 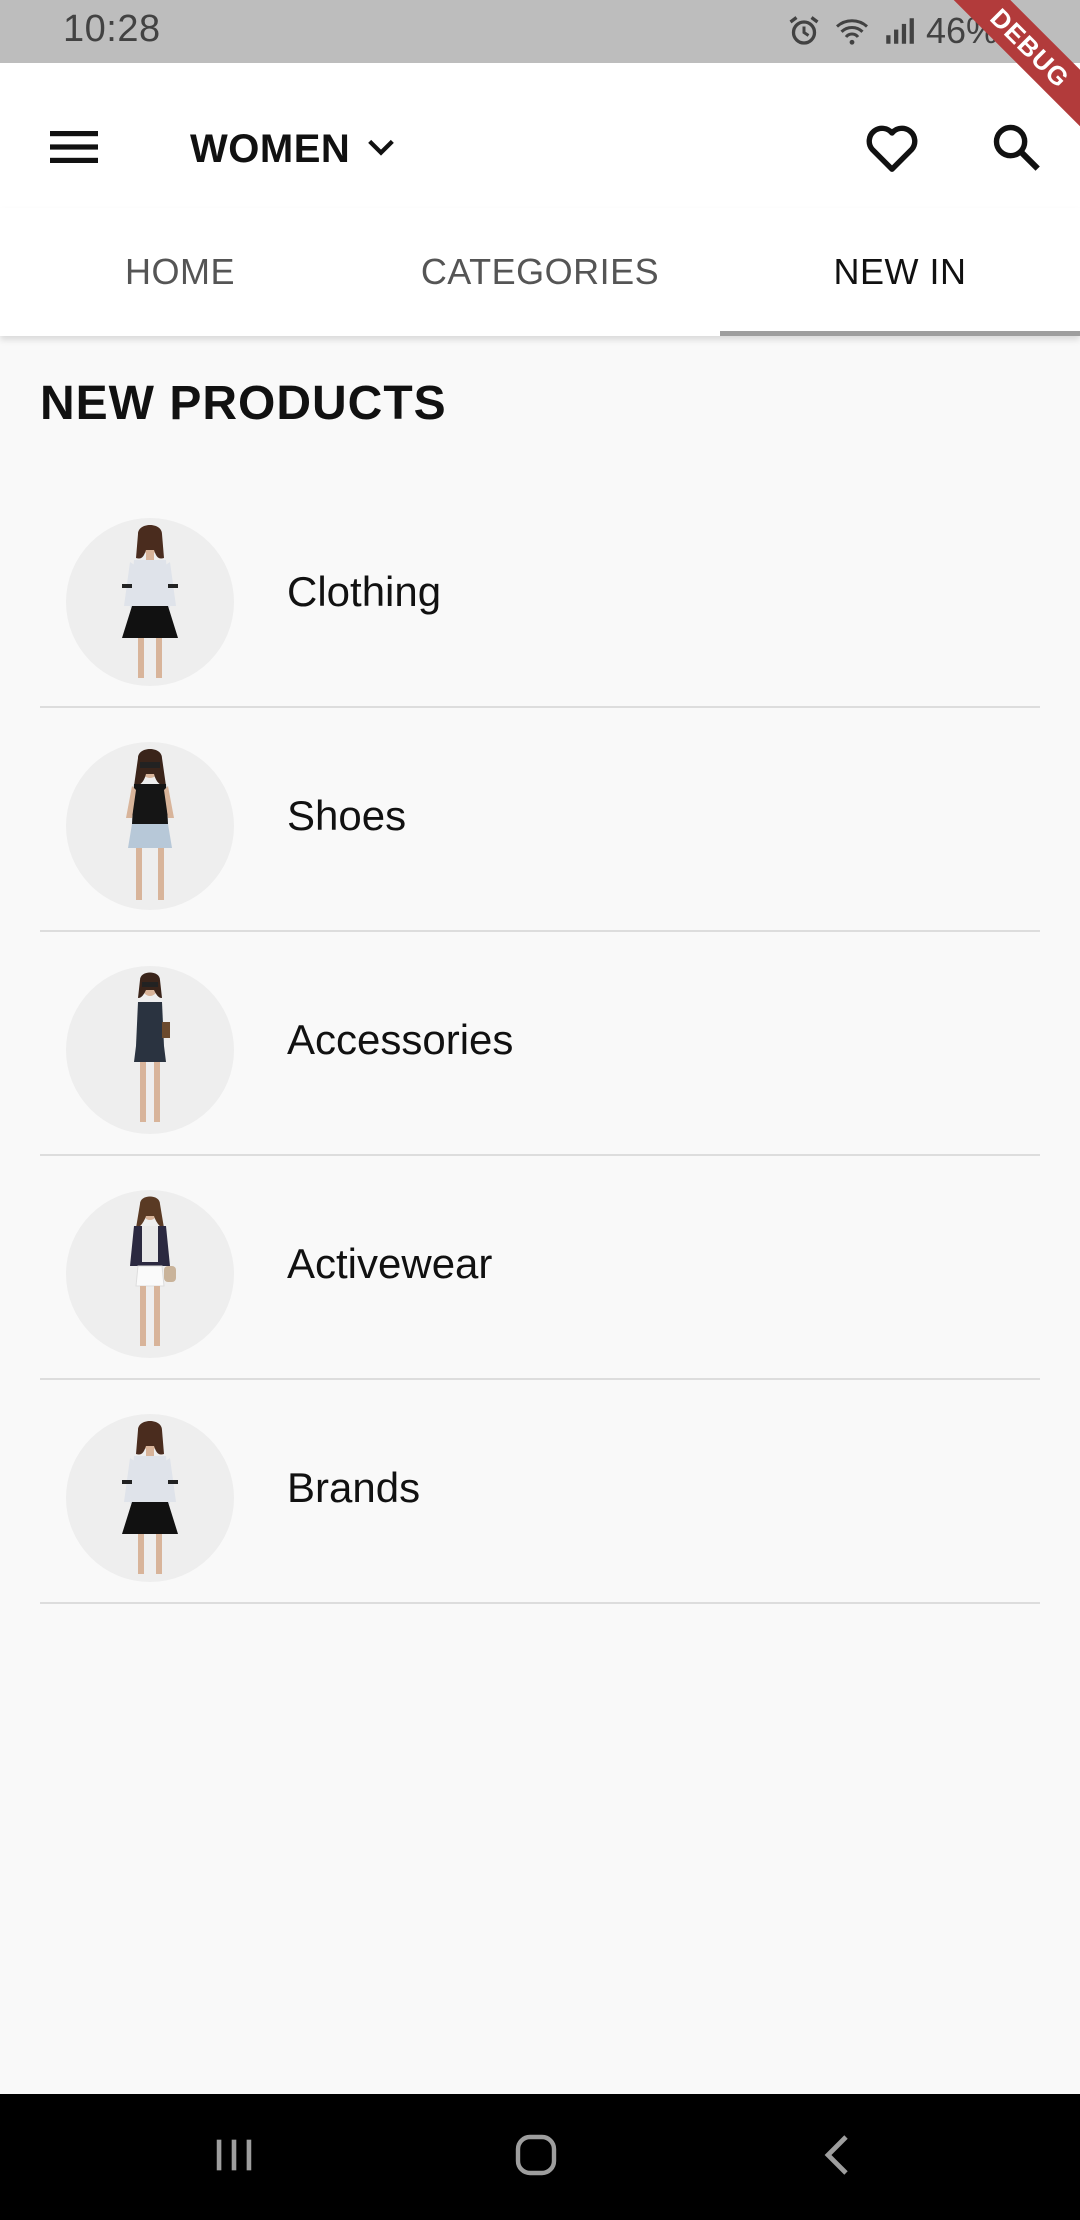 I want to click on favorites-button, so click(x=892, y=149).